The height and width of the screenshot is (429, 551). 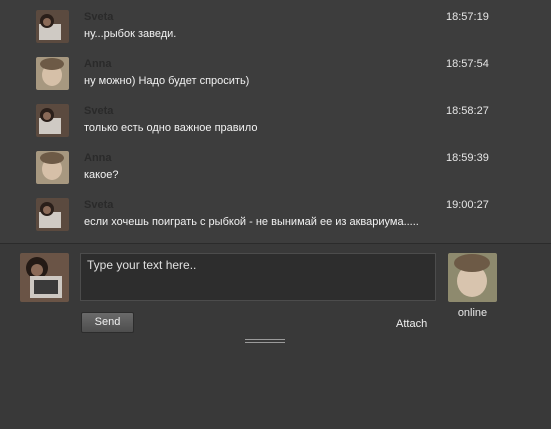 What do you see at coordinates (472, 277) in the screenshot?
I see `peer-avatar` at bounding box center [472, 277].